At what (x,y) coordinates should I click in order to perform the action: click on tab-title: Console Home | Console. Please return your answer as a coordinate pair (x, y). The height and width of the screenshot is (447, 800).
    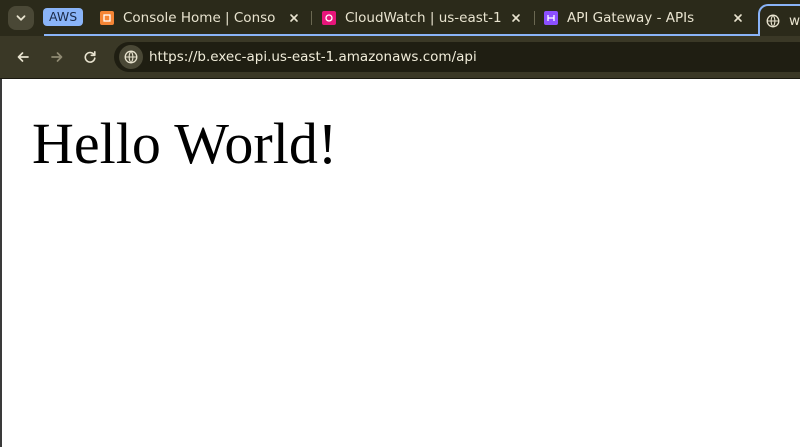
    Looking at the image, I should click on (199, 18).